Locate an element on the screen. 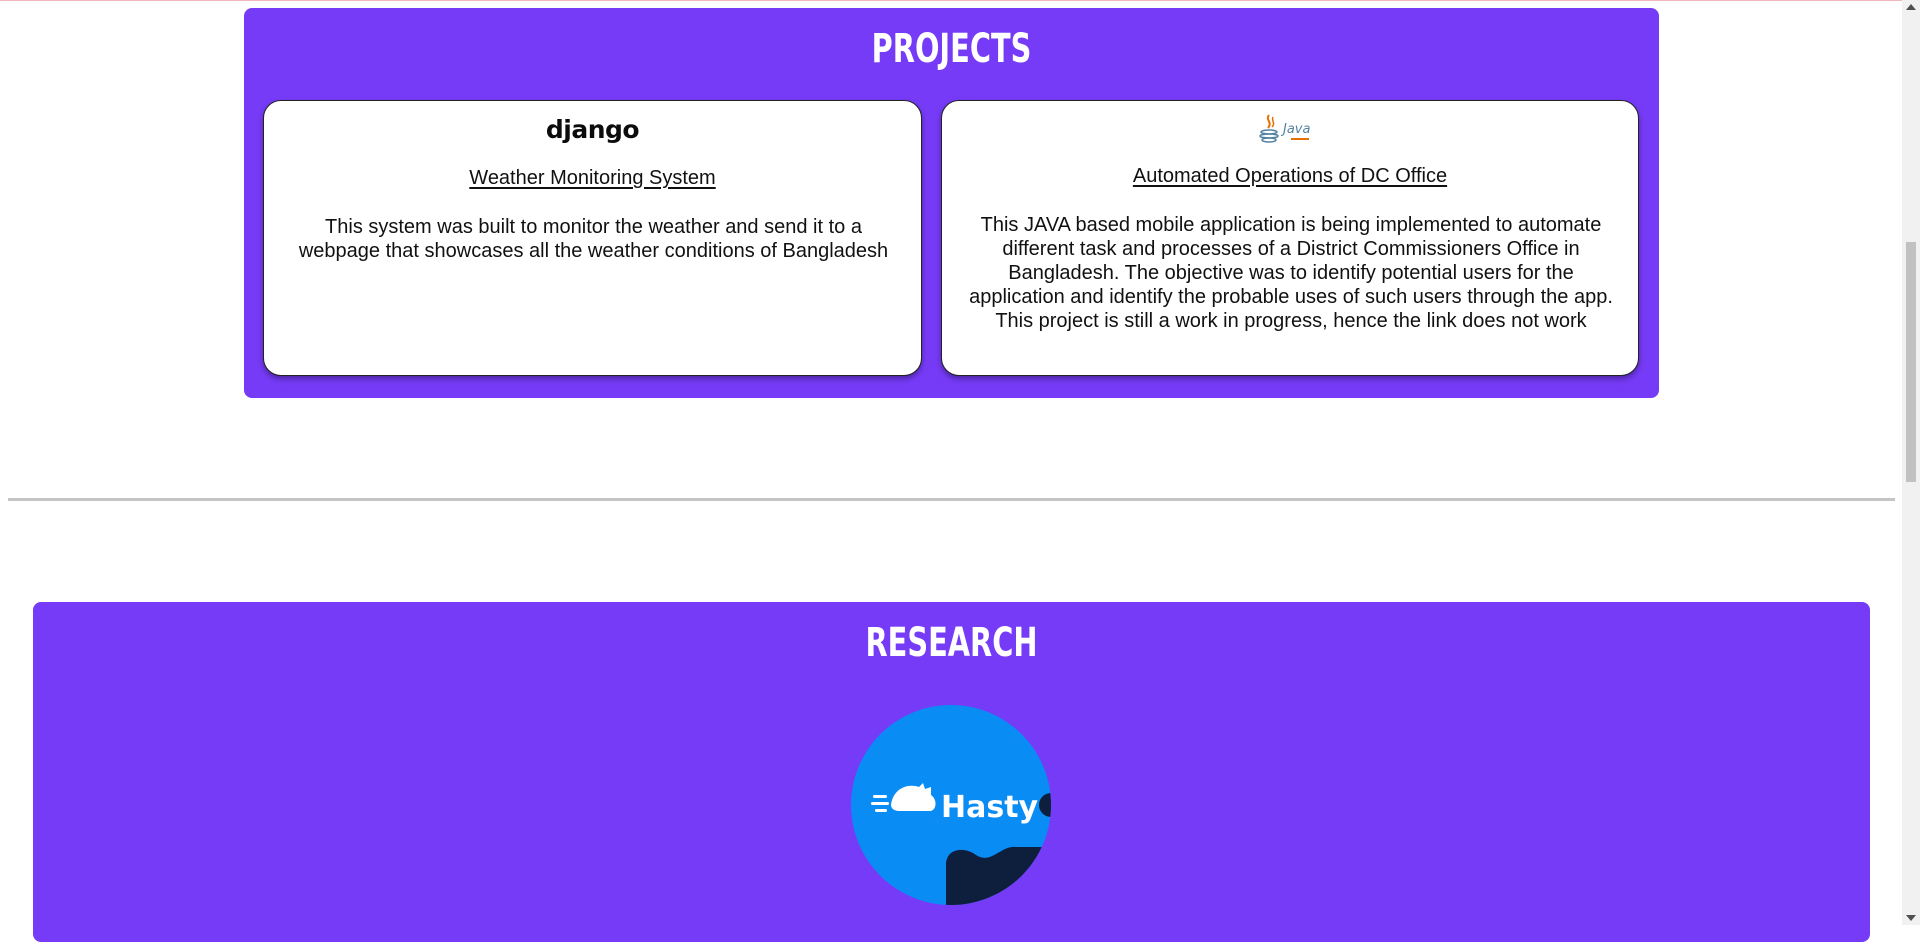  top-border-line is located at coordinates (951, 0).